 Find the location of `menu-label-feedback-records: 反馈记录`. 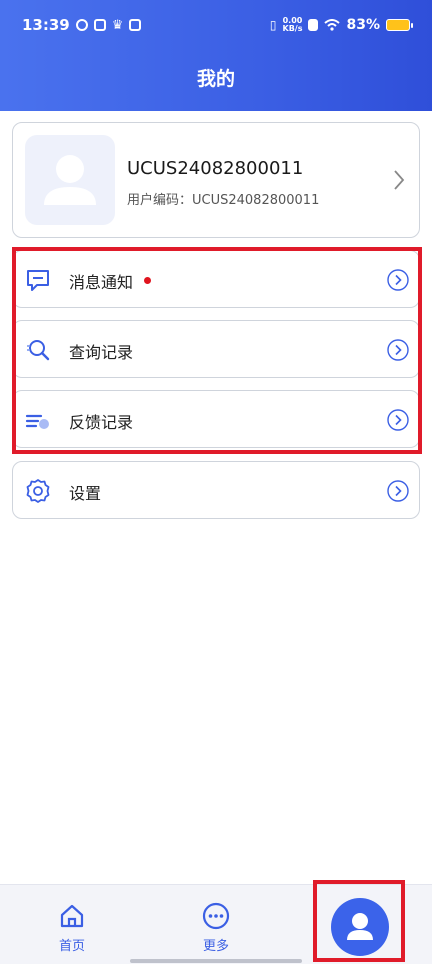

menu-label-feedback-records: 反馈记录 is located at coordinates (101, 422).